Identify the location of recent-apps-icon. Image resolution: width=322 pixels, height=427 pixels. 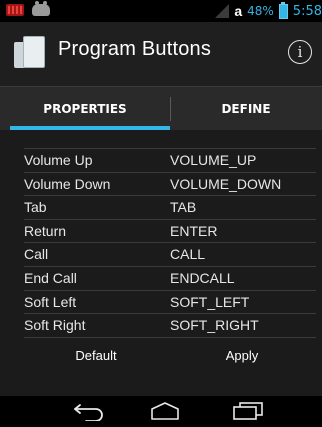
(248, 411).